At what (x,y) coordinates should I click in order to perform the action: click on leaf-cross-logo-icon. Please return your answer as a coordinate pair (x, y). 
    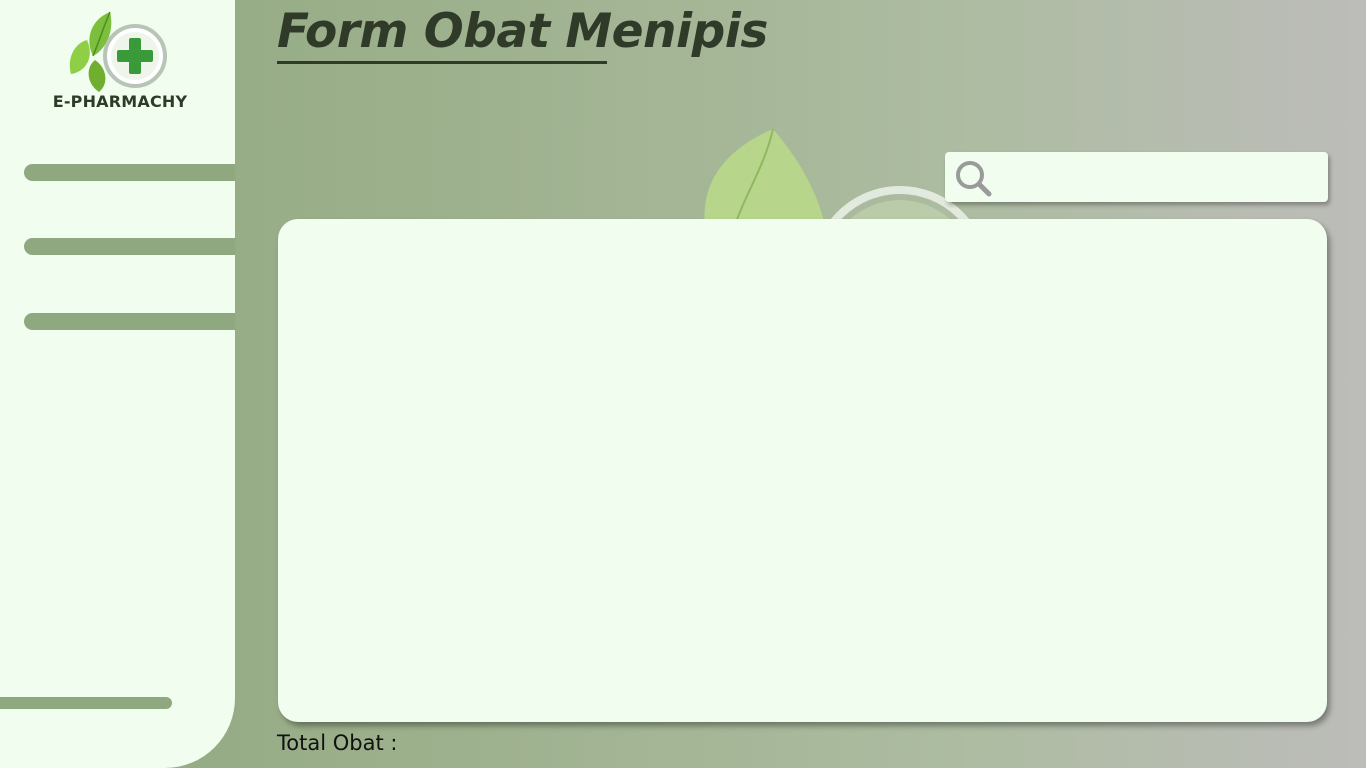
    Looking at the image, I should click on (118, 51).